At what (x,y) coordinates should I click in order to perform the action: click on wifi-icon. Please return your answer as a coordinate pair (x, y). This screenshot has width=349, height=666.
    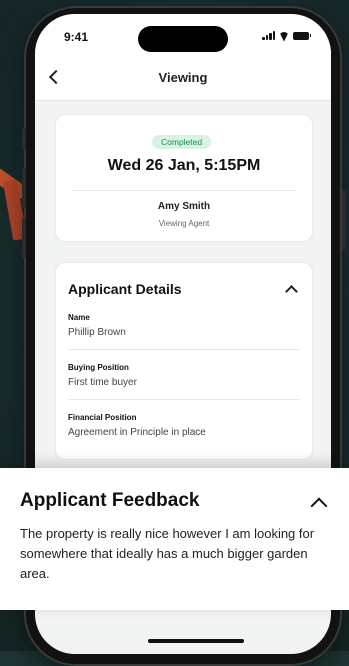
    Looking at the image, I should click on (284, 36).